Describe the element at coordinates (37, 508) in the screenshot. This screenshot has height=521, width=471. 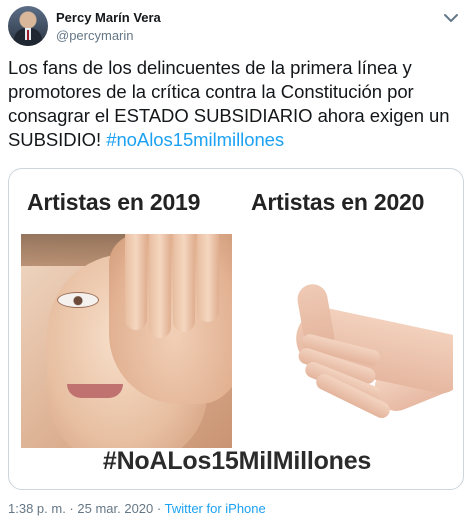
I see `tweet-time: 1:38 p. m.` at that location.